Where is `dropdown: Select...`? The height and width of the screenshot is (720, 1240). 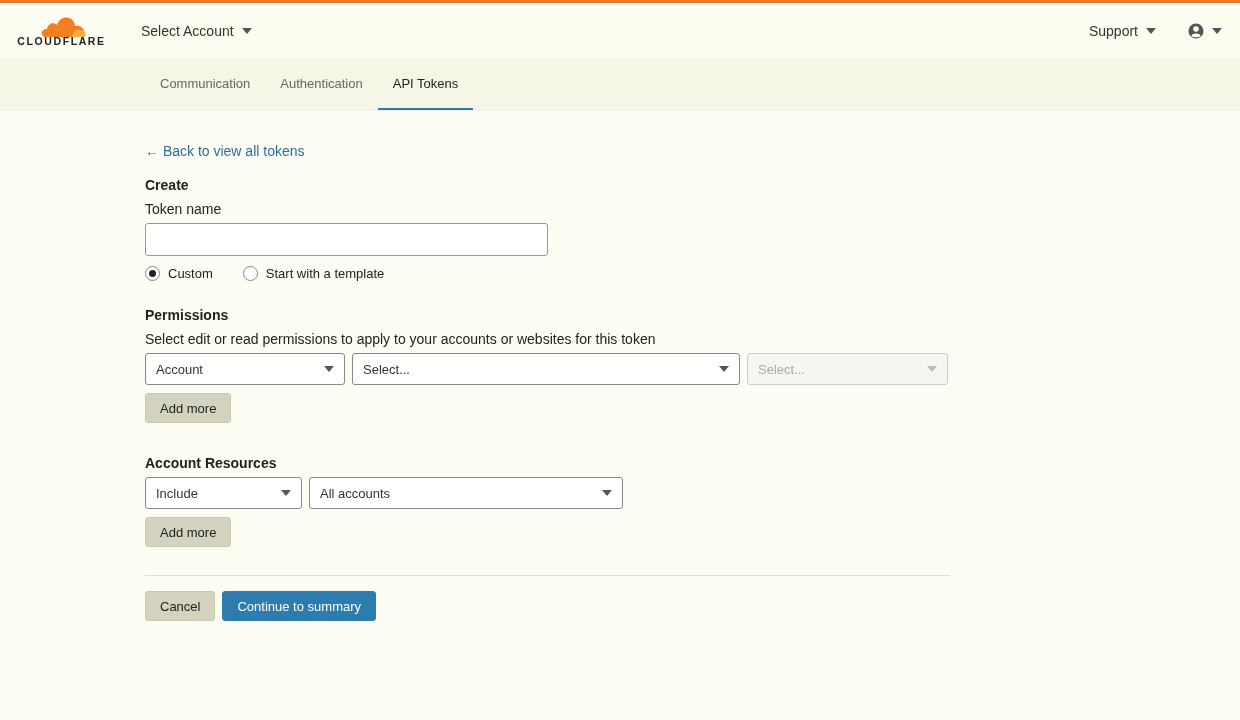
dropdown: Select... is located at coordinates (546, 369).